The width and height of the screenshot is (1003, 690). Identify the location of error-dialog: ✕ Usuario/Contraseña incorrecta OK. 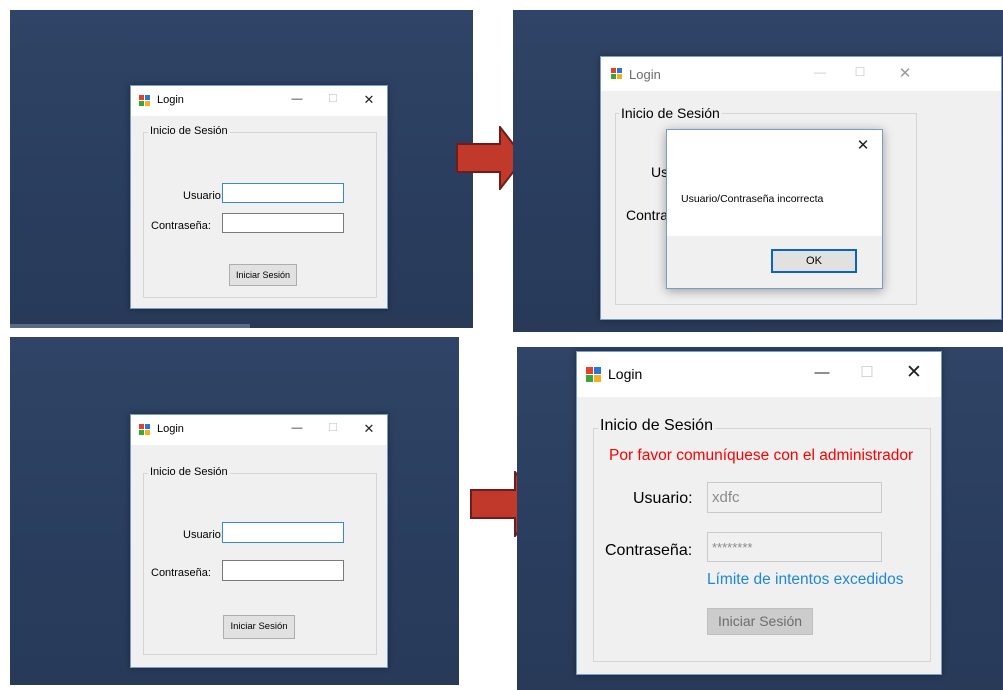
(774, 209).